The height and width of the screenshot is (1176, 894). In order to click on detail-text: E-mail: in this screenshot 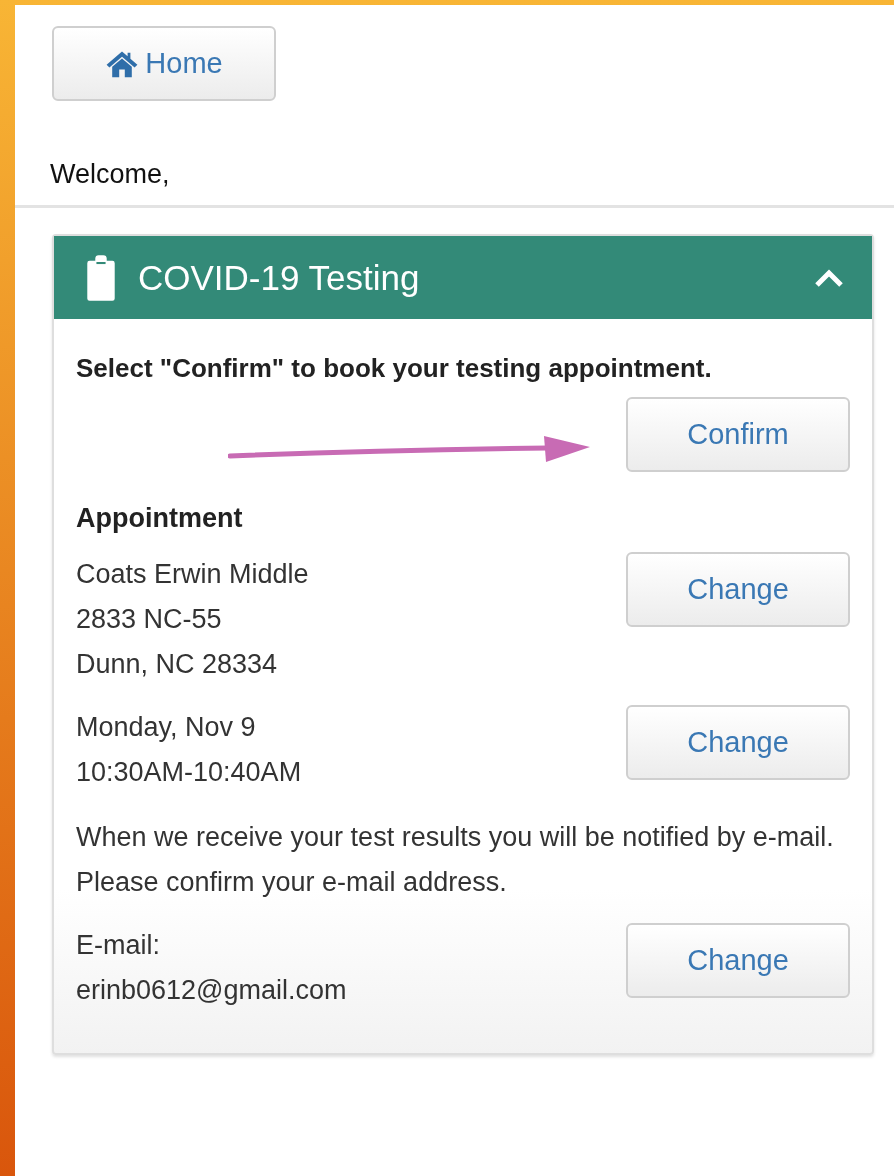, I will do `click(118, 945)`.